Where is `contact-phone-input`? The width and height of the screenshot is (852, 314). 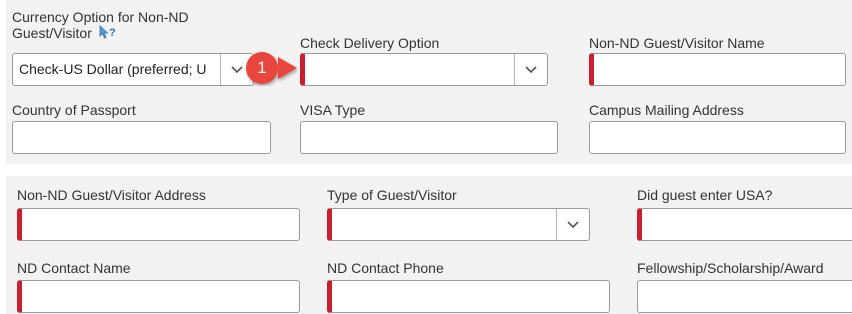
contact-phone-input is located at coordinates (468, 296).